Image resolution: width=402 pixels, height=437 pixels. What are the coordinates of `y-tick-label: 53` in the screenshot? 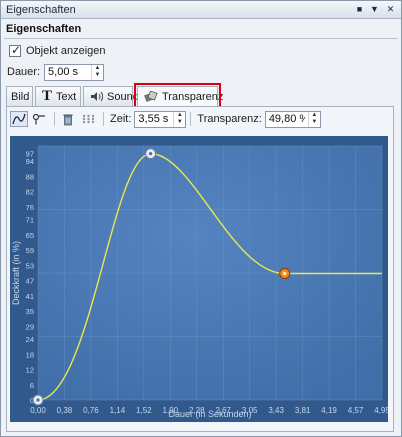 It's located at (30, 265).